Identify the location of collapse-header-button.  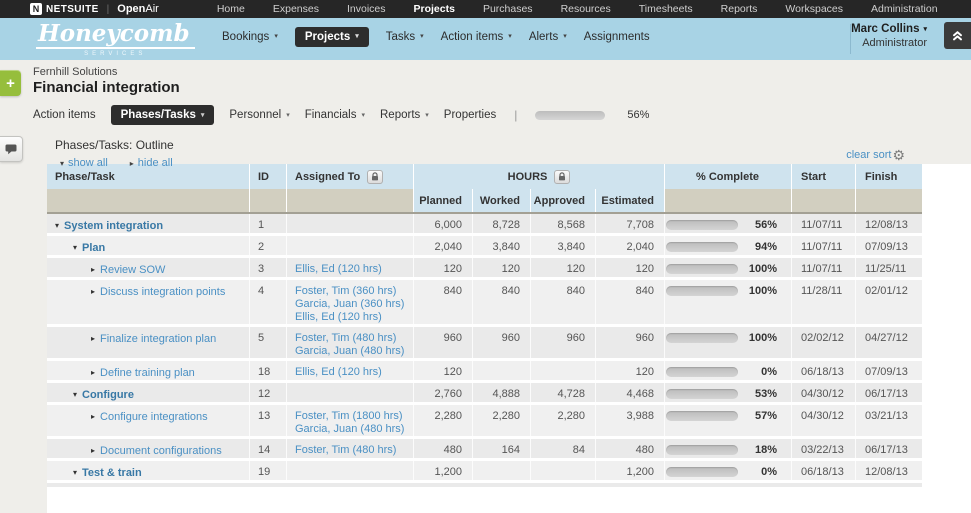
(957, 35).